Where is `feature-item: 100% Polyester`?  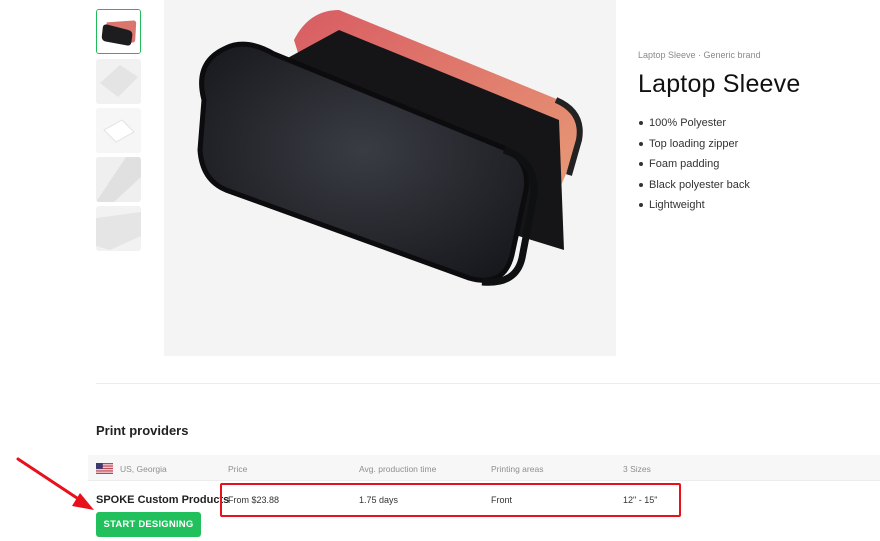 feature-item: 100% Polyester is located at coordinates (694, 123).